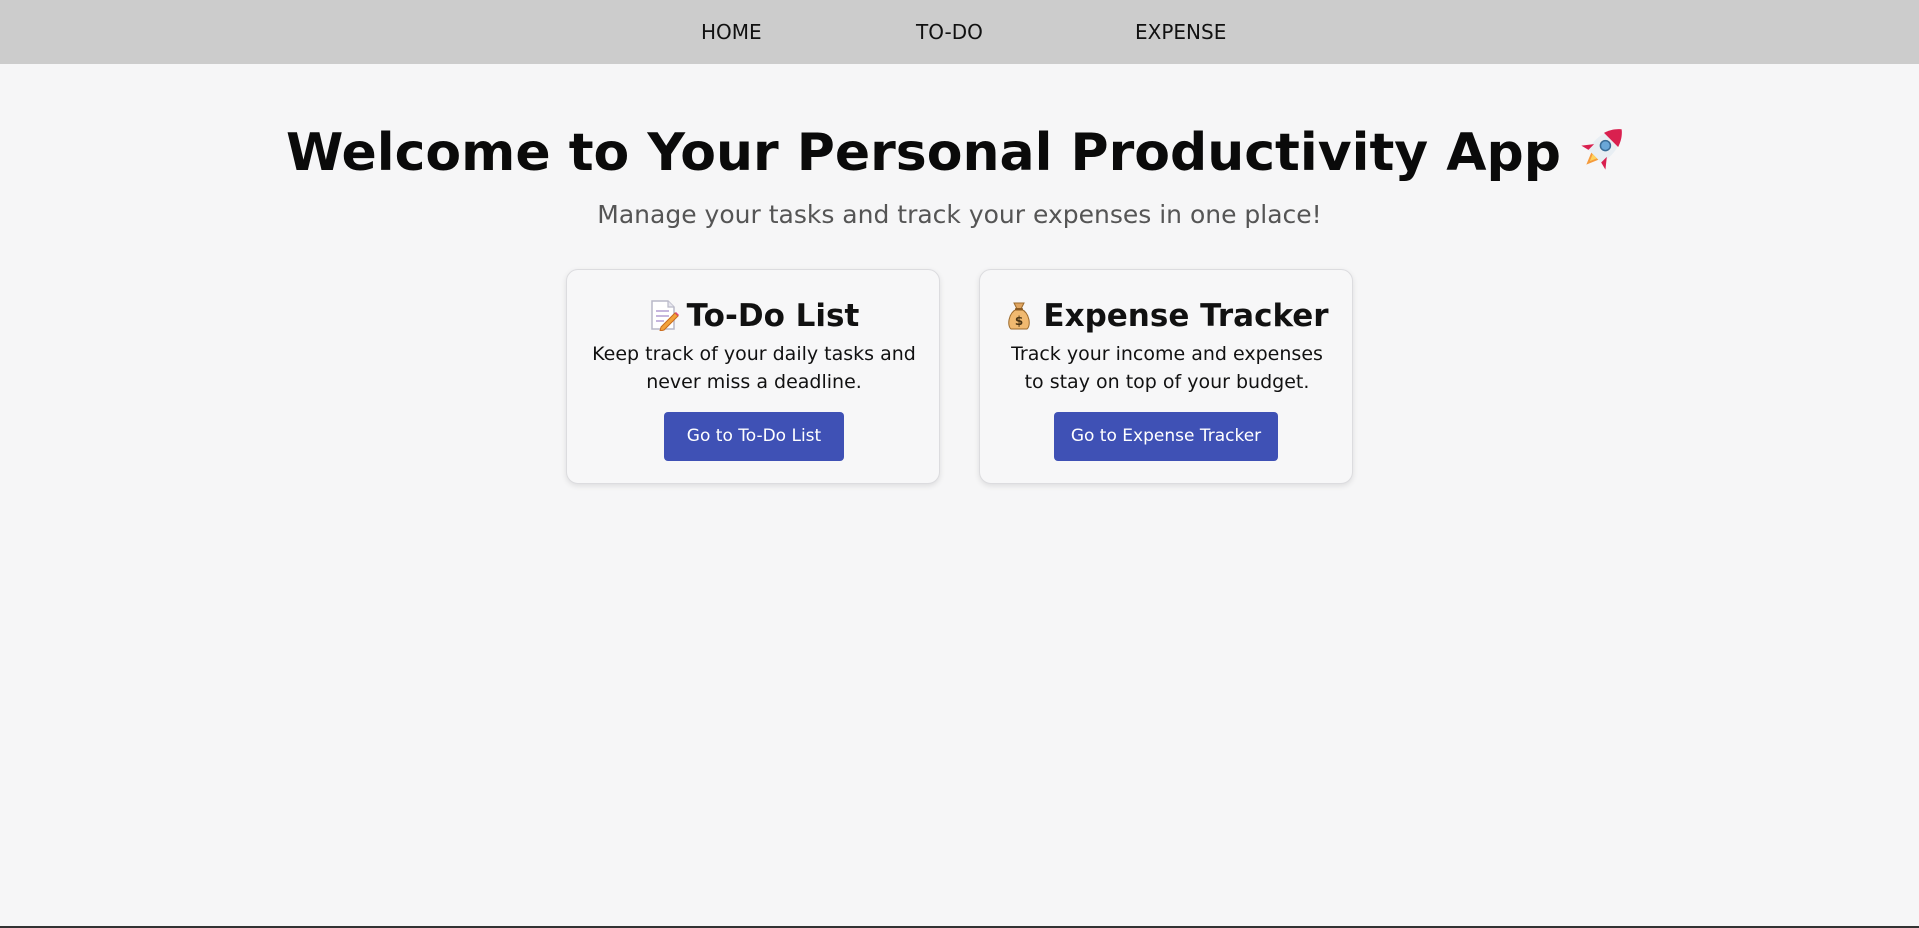  What do you see at coordinates (949, 32) in the screenshot?
I see `nav-todo-link: TO-DO` at bounding box center [949, 32].